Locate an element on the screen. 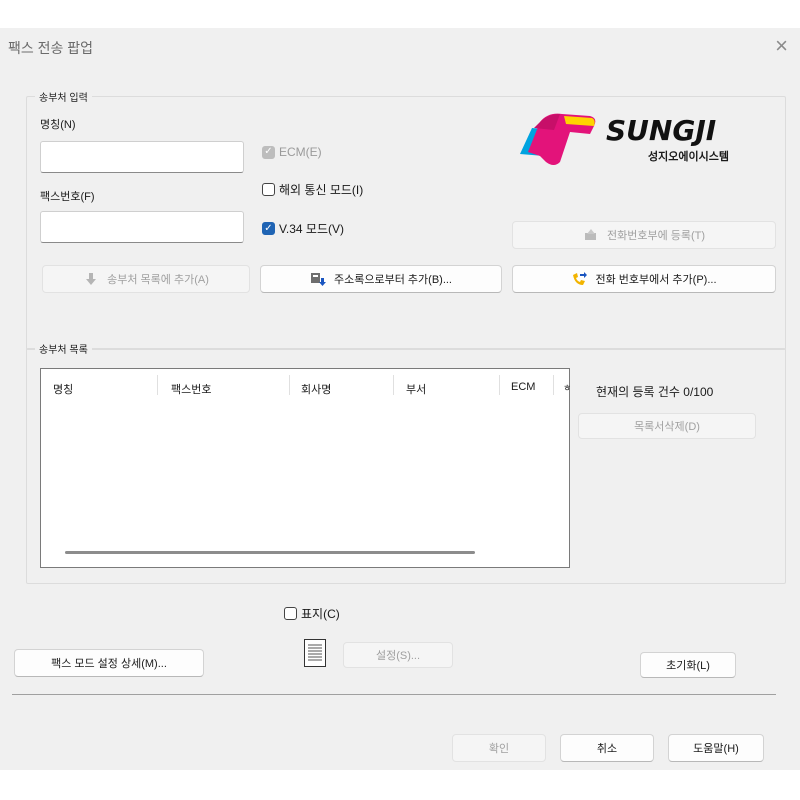 This screenshot has width=800, height=800. register-phonebook-label: 전화번호부에 등록(T) is located at coordinates (656, 236).